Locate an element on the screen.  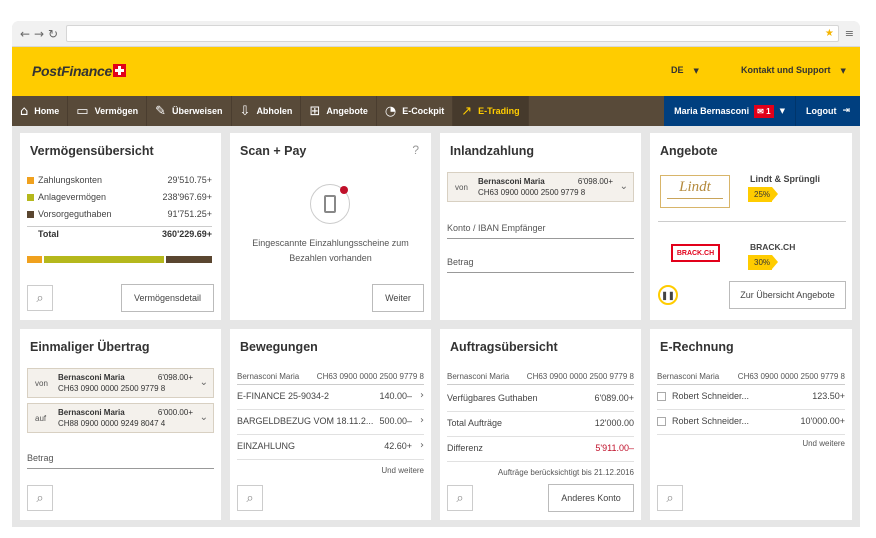
pause-icon: ❚❚ is located at coordinates (668, 295).